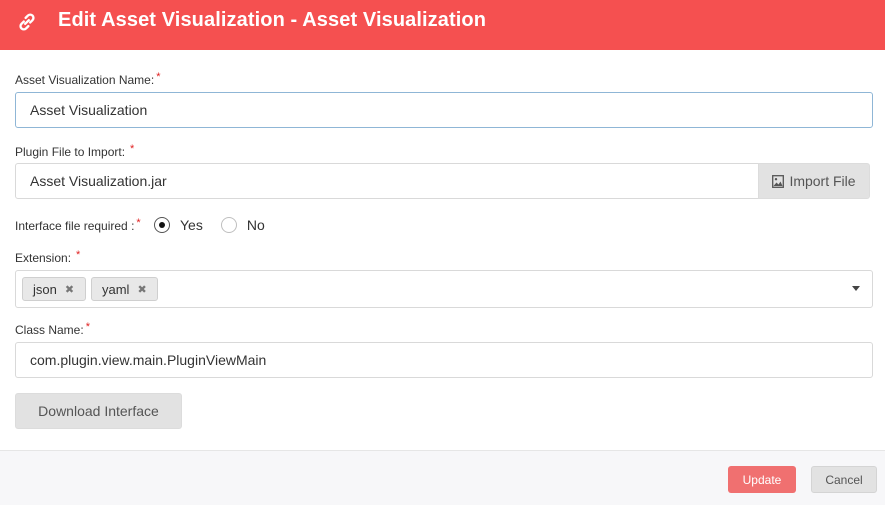  Describe the element at coordinates (27, 22) in the screenshot. I see `link-icon` at that location.